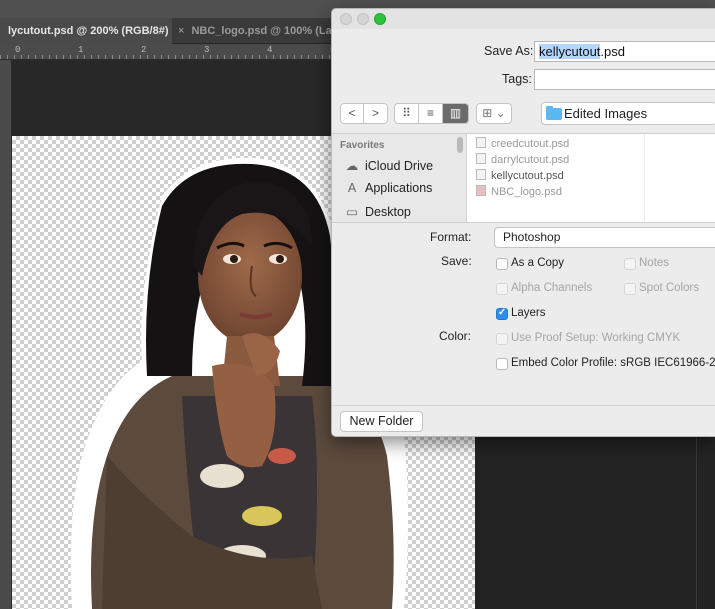 This screenshot has width=715, height=609. What do you see at coordinates (538, 263) in the screenshot?
I see `as-a-copy-label: As a Copy` at bounding box center [538, 263].